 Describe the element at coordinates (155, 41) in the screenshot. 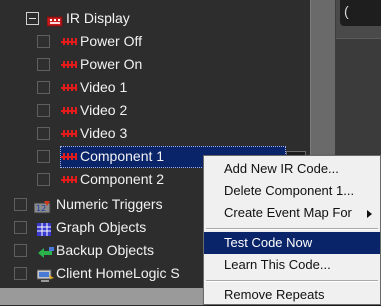

I see `tree-item-power-off: Power Off` at that location.